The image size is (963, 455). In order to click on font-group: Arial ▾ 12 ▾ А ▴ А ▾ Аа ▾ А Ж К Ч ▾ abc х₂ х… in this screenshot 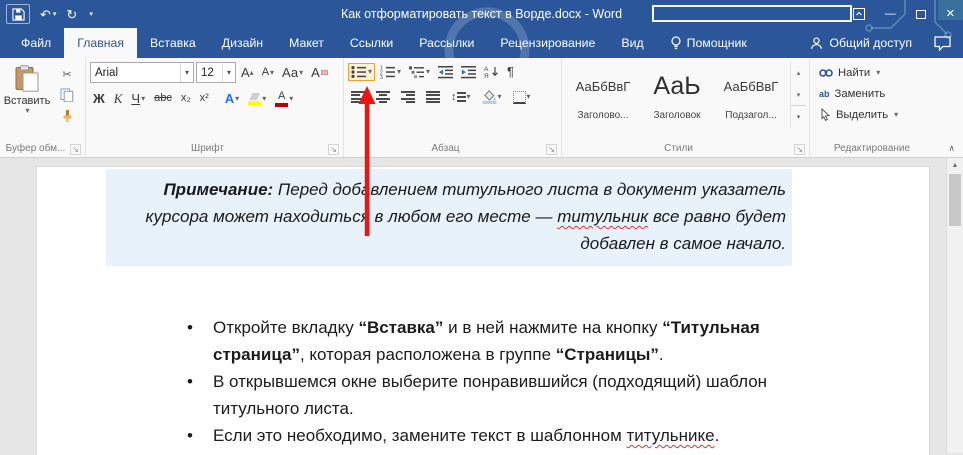, I will do `click(215, 107)`.